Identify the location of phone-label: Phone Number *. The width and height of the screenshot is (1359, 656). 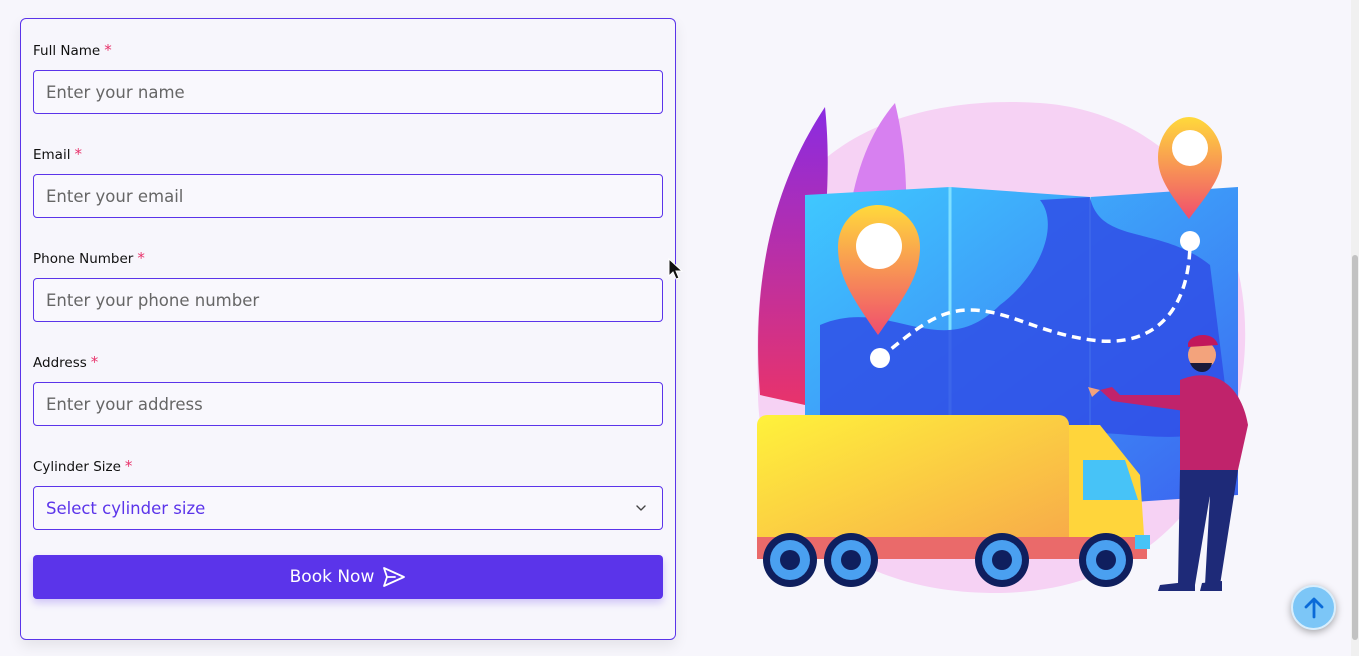
(348, 258).